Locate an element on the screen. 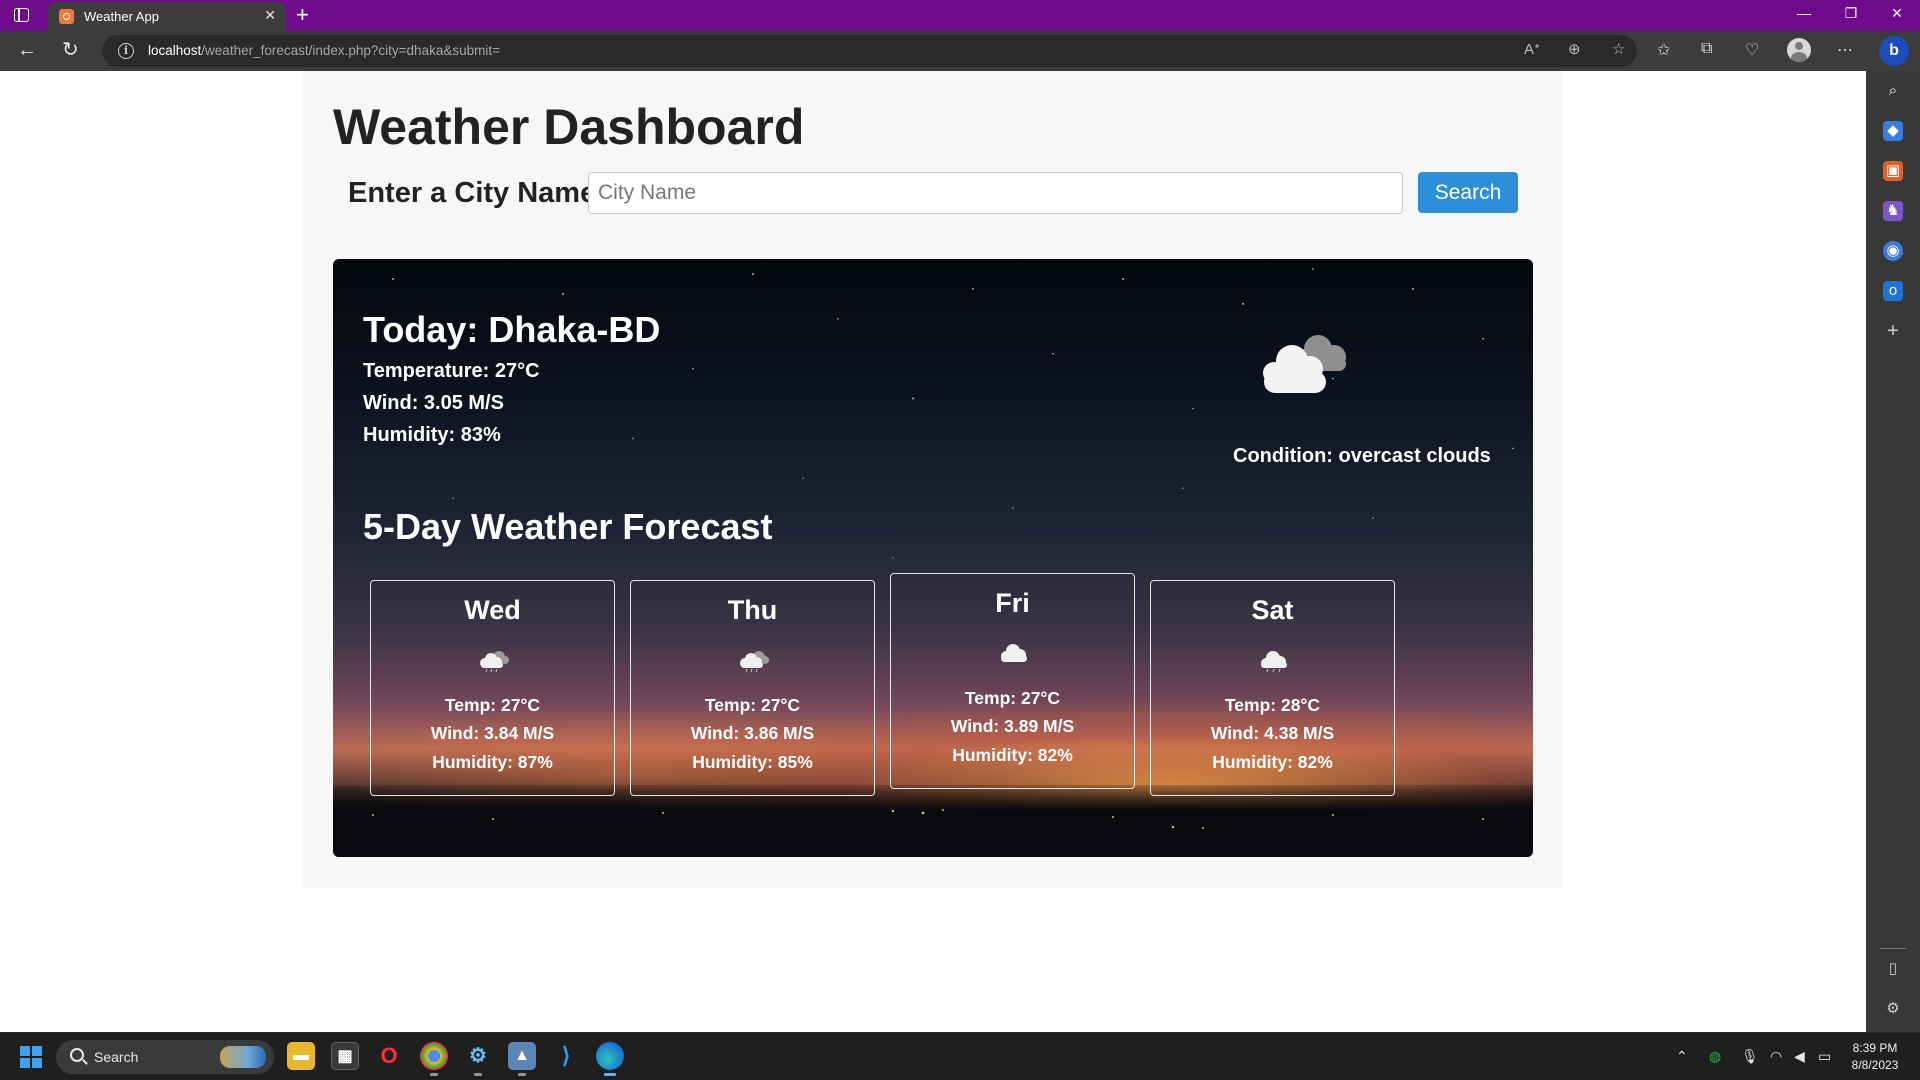 The height and width of the screenshot is (1080, 1920). condition-text: Condition: overcast clouds is located at coordinates (1362, 456).